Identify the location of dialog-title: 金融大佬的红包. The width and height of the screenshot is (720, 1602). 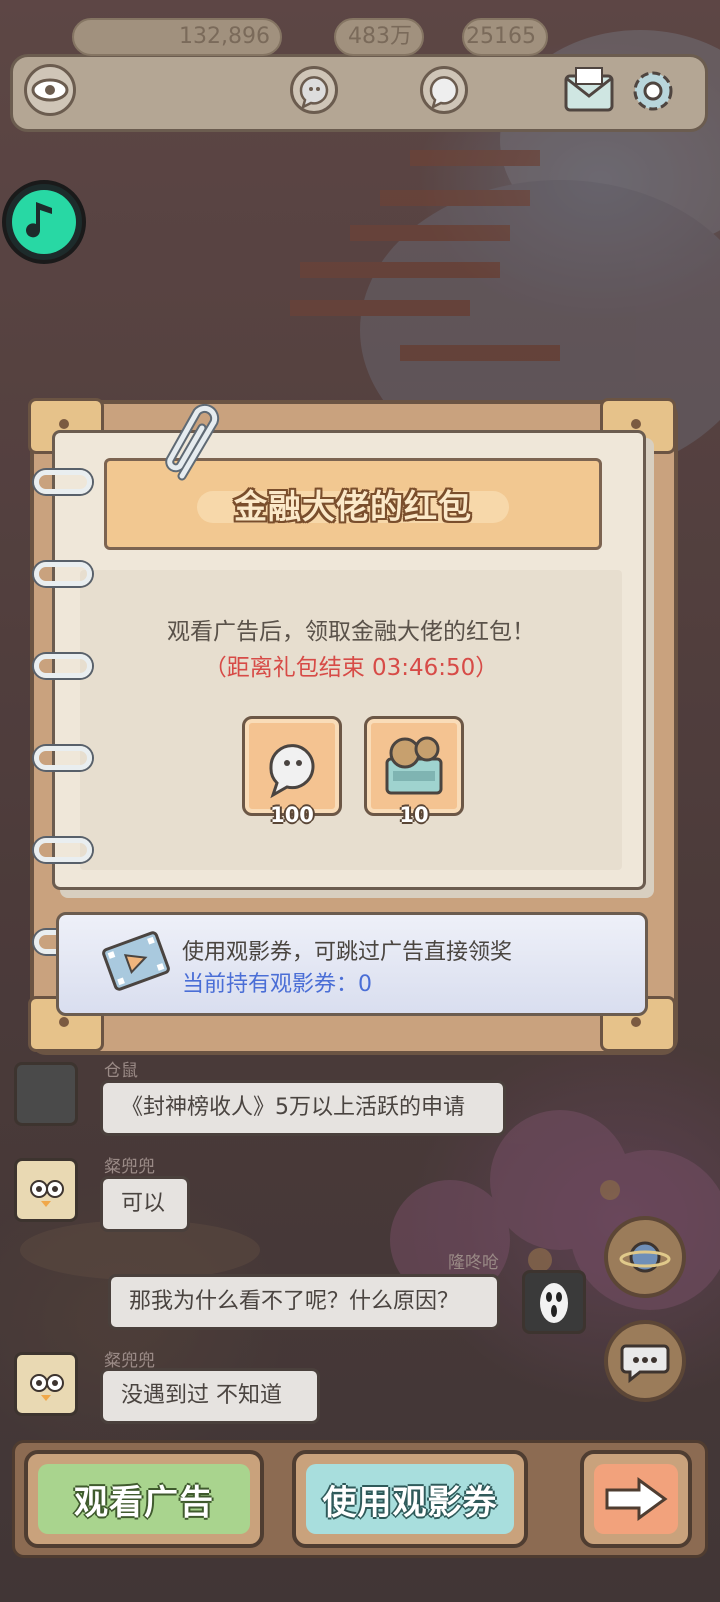
(353, 506).